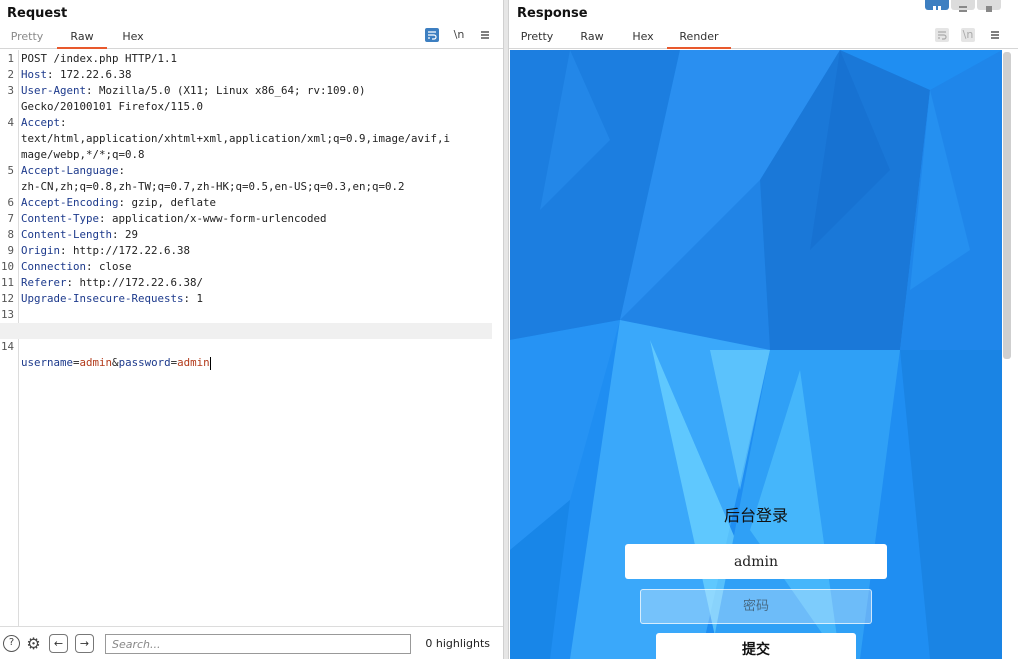 This screenshot has width=1018, height=659. What do you see at coordinates (73, 171) in the screenshot?
I see `header-line: Accept-Language:` at bounding box center [73, 171].